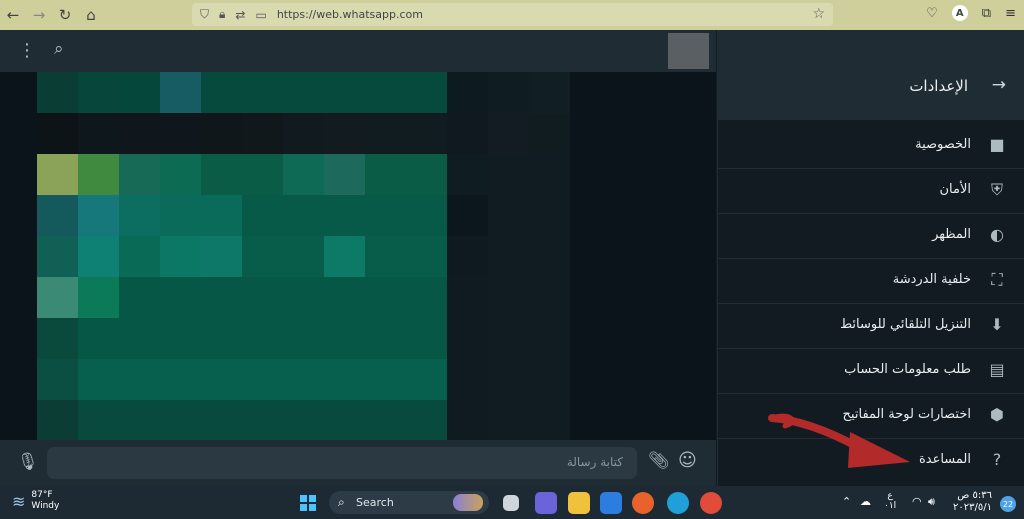 This screenshot has height=519, width=1024. Describe the element at coordinates (818, 14) in the screenshot. I see `bookmark-star-icon: ☆` at that location.